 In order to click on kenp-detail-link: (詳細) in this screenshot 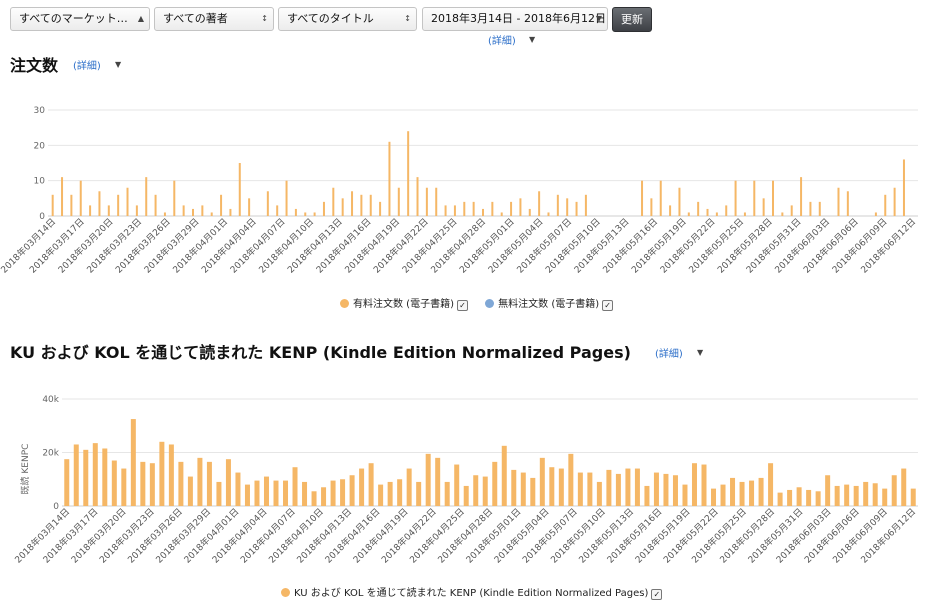, I will do `click(669, 352)`.